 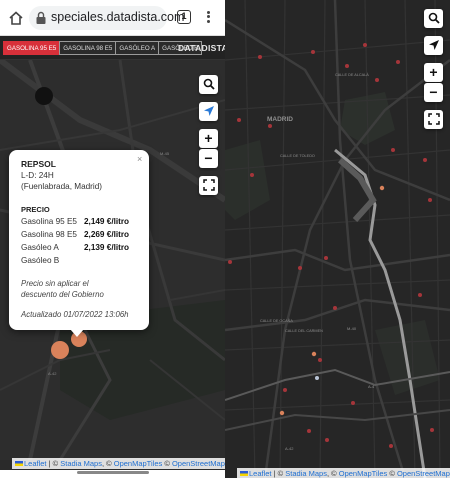 I want to click on browser-toolbar: speciales.datadista.com 1, so click(x=112, y=18).